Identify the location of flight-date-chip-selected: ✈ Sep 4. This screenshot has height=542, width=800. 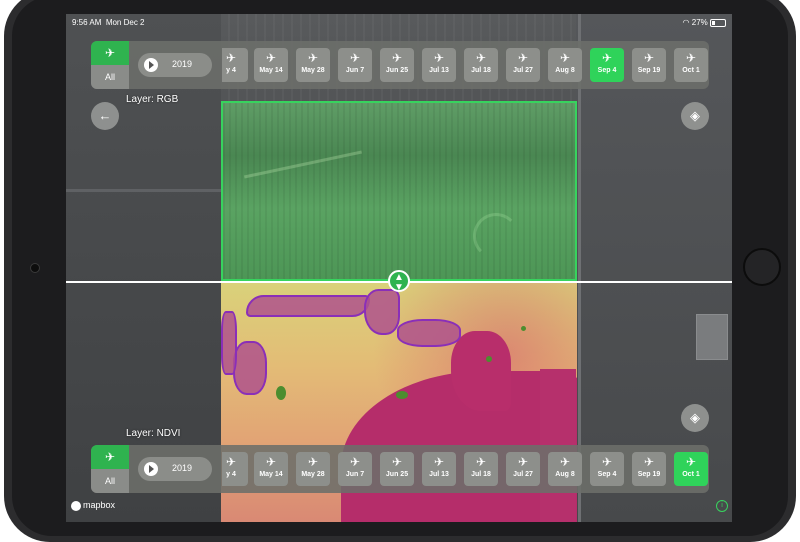
(607, 65).